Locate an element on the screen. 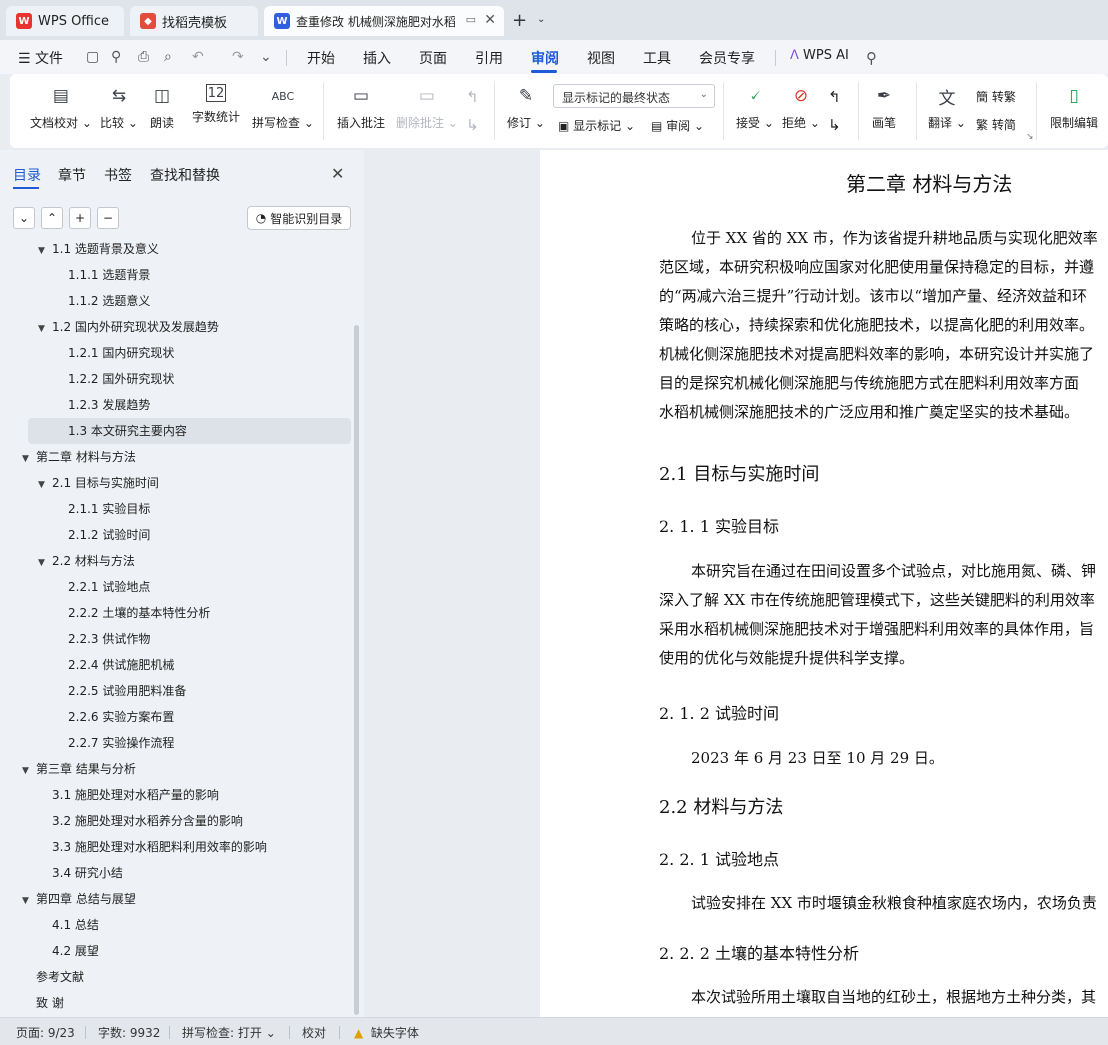 This screenshot has width=1108, height=1045. compare-button: ⇆ 比较 ⌄ is located at coordinates (119, 107).